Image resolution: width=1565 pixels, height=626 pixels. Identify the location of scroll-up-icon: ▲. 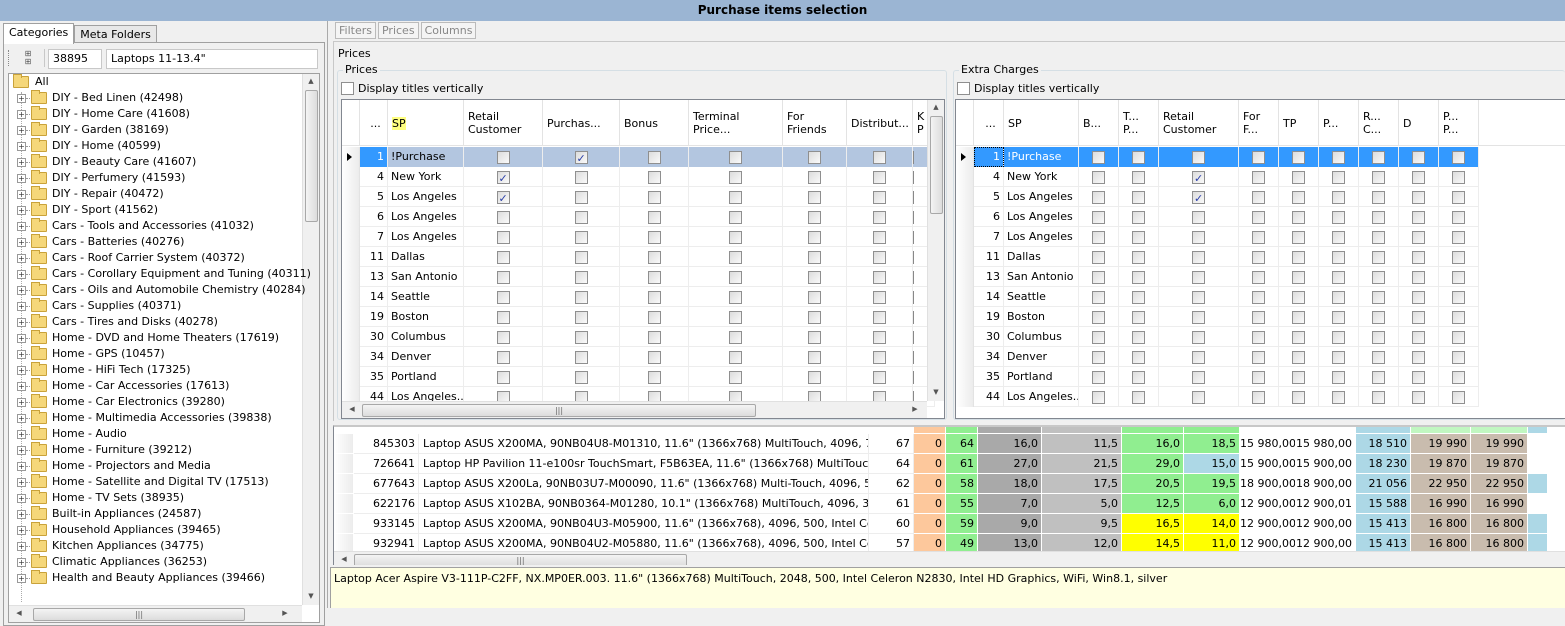
(311, 81).